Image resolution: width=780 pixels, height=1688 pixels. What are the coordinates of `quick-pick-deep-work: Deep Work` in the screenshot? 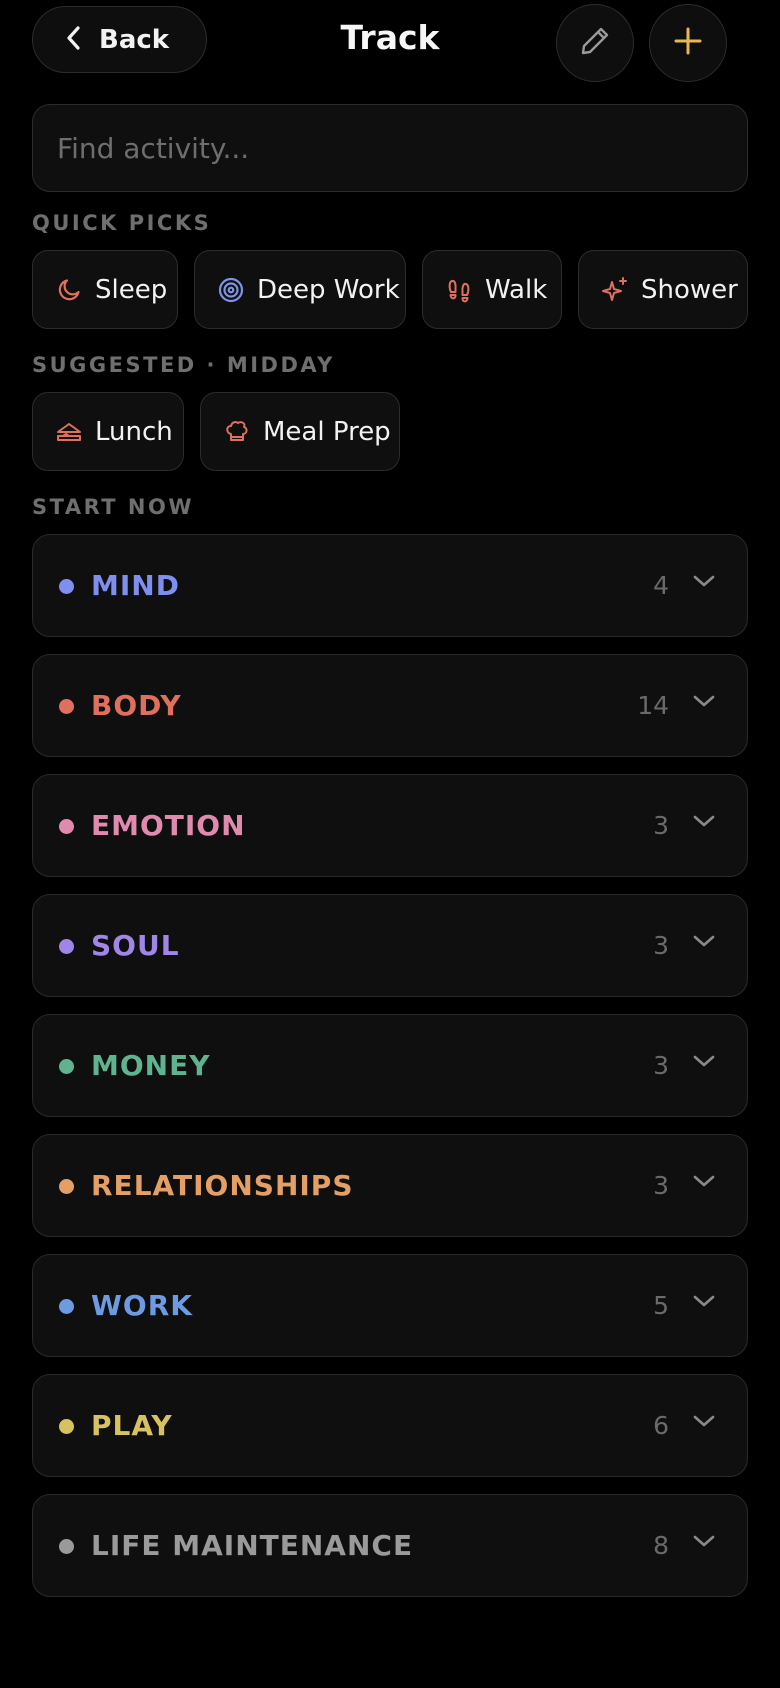 It's located at (300, 289).